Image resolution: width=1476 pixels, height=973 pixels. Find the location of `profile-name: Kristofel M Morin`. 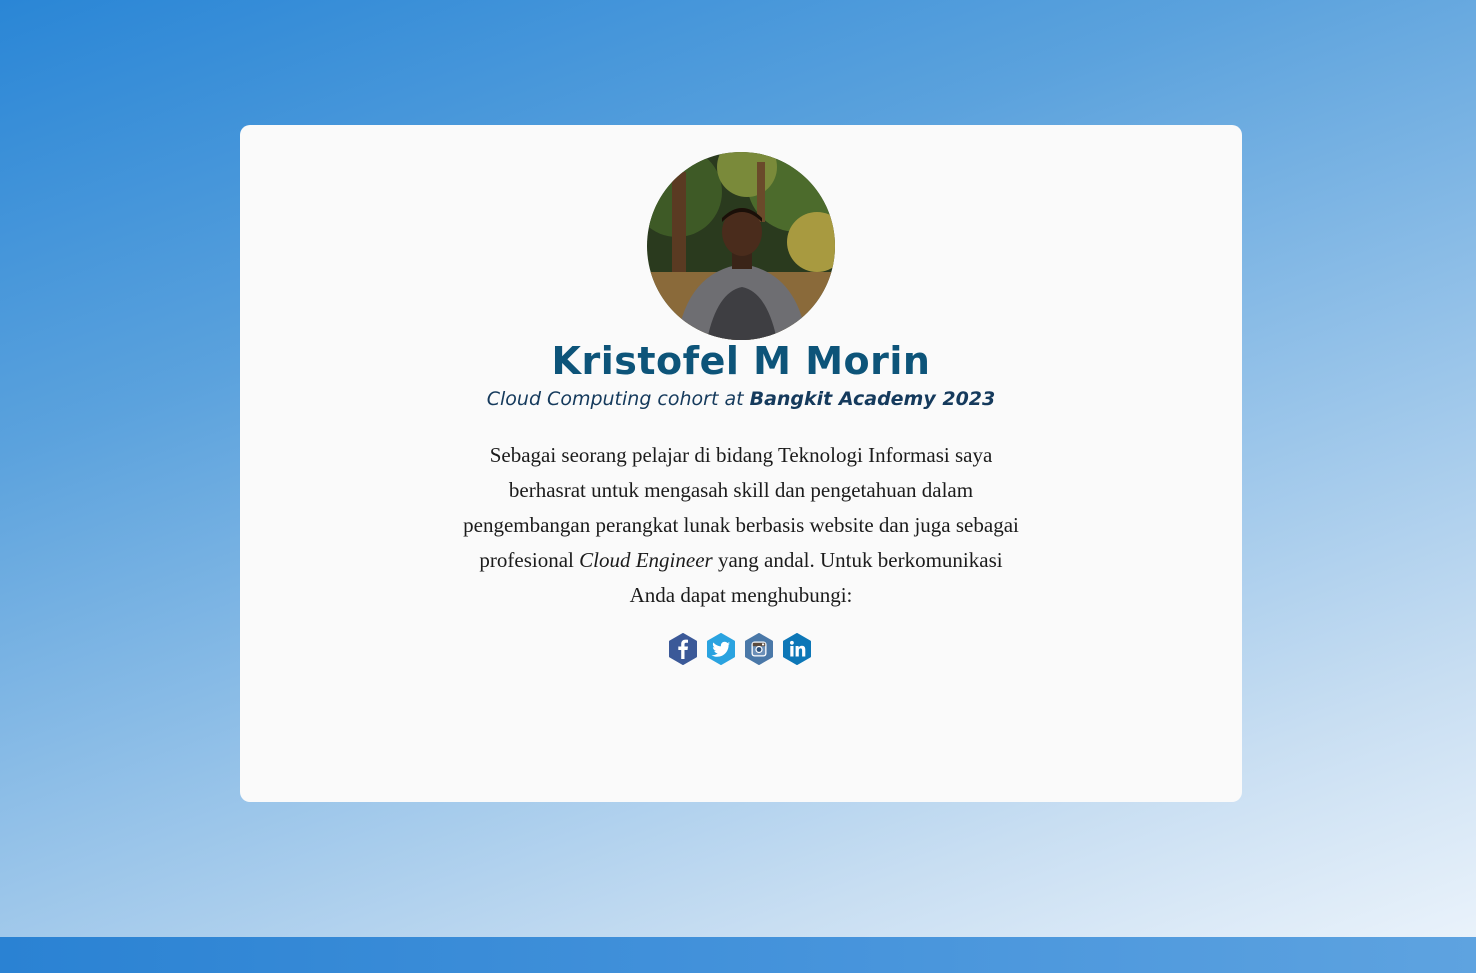

profile-name: Kristofel M Morin is located at coordinates (741, 361).